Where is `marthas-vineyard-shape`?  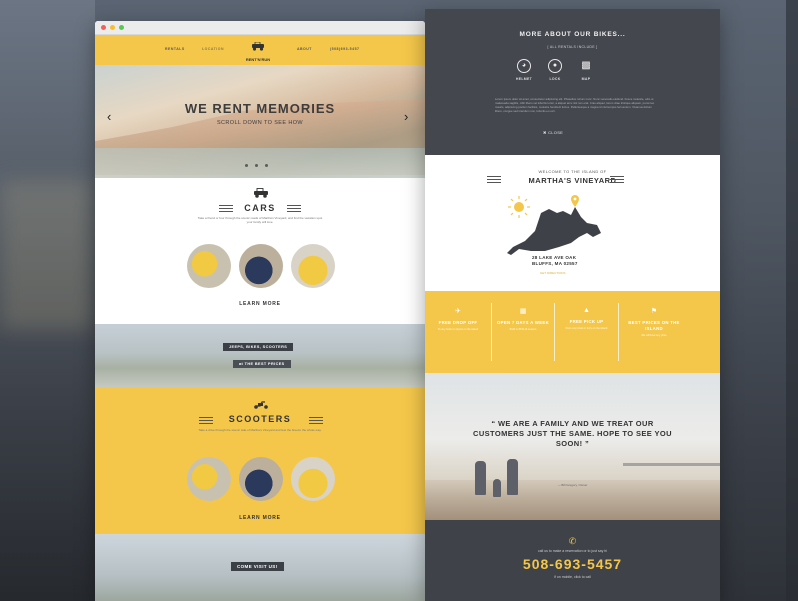
marthas-vineyard-shape is located at coordinates (554, 231).